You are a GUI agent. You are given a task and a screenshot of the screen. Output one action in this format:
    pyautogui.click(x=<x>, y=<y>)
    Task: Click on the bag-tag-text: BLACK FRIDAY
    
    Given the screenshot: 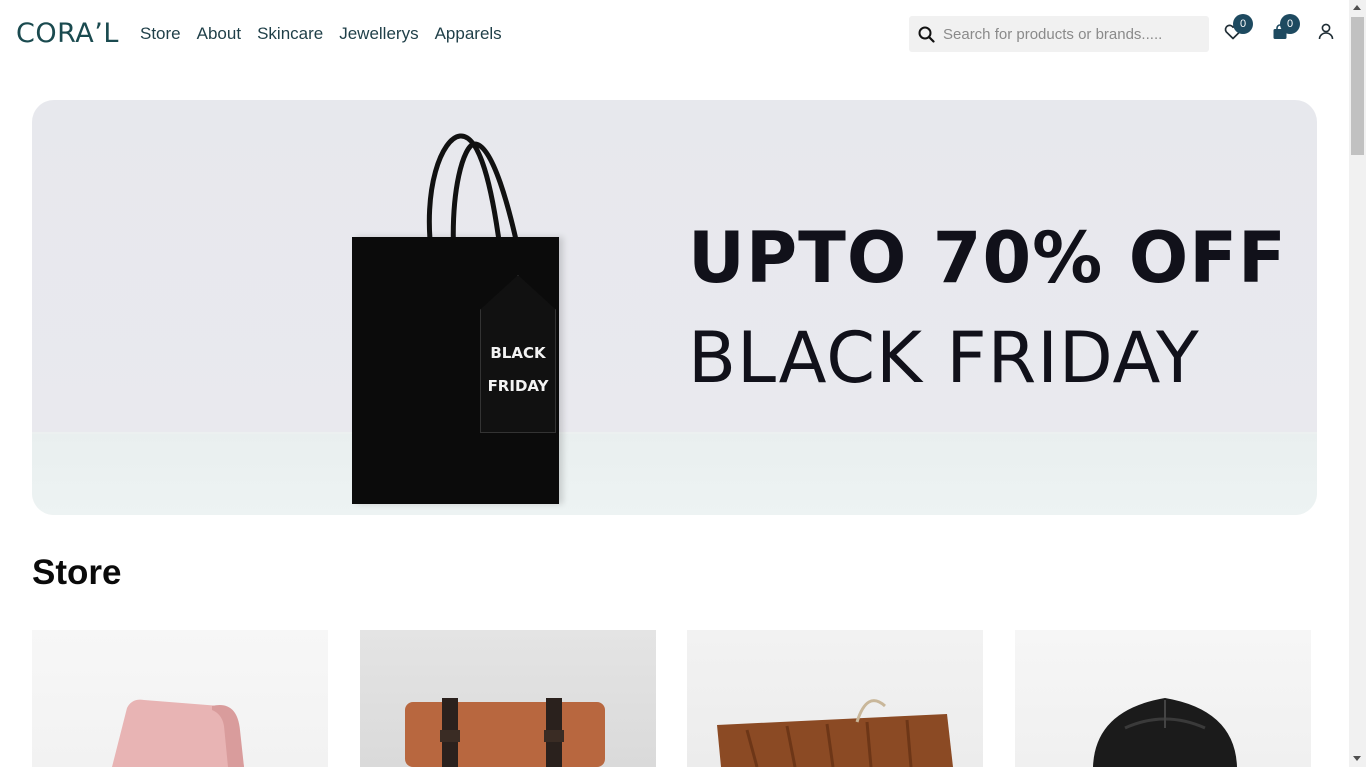 What is the action you would take?
    pyautogui.click(x=518, y=370)
    